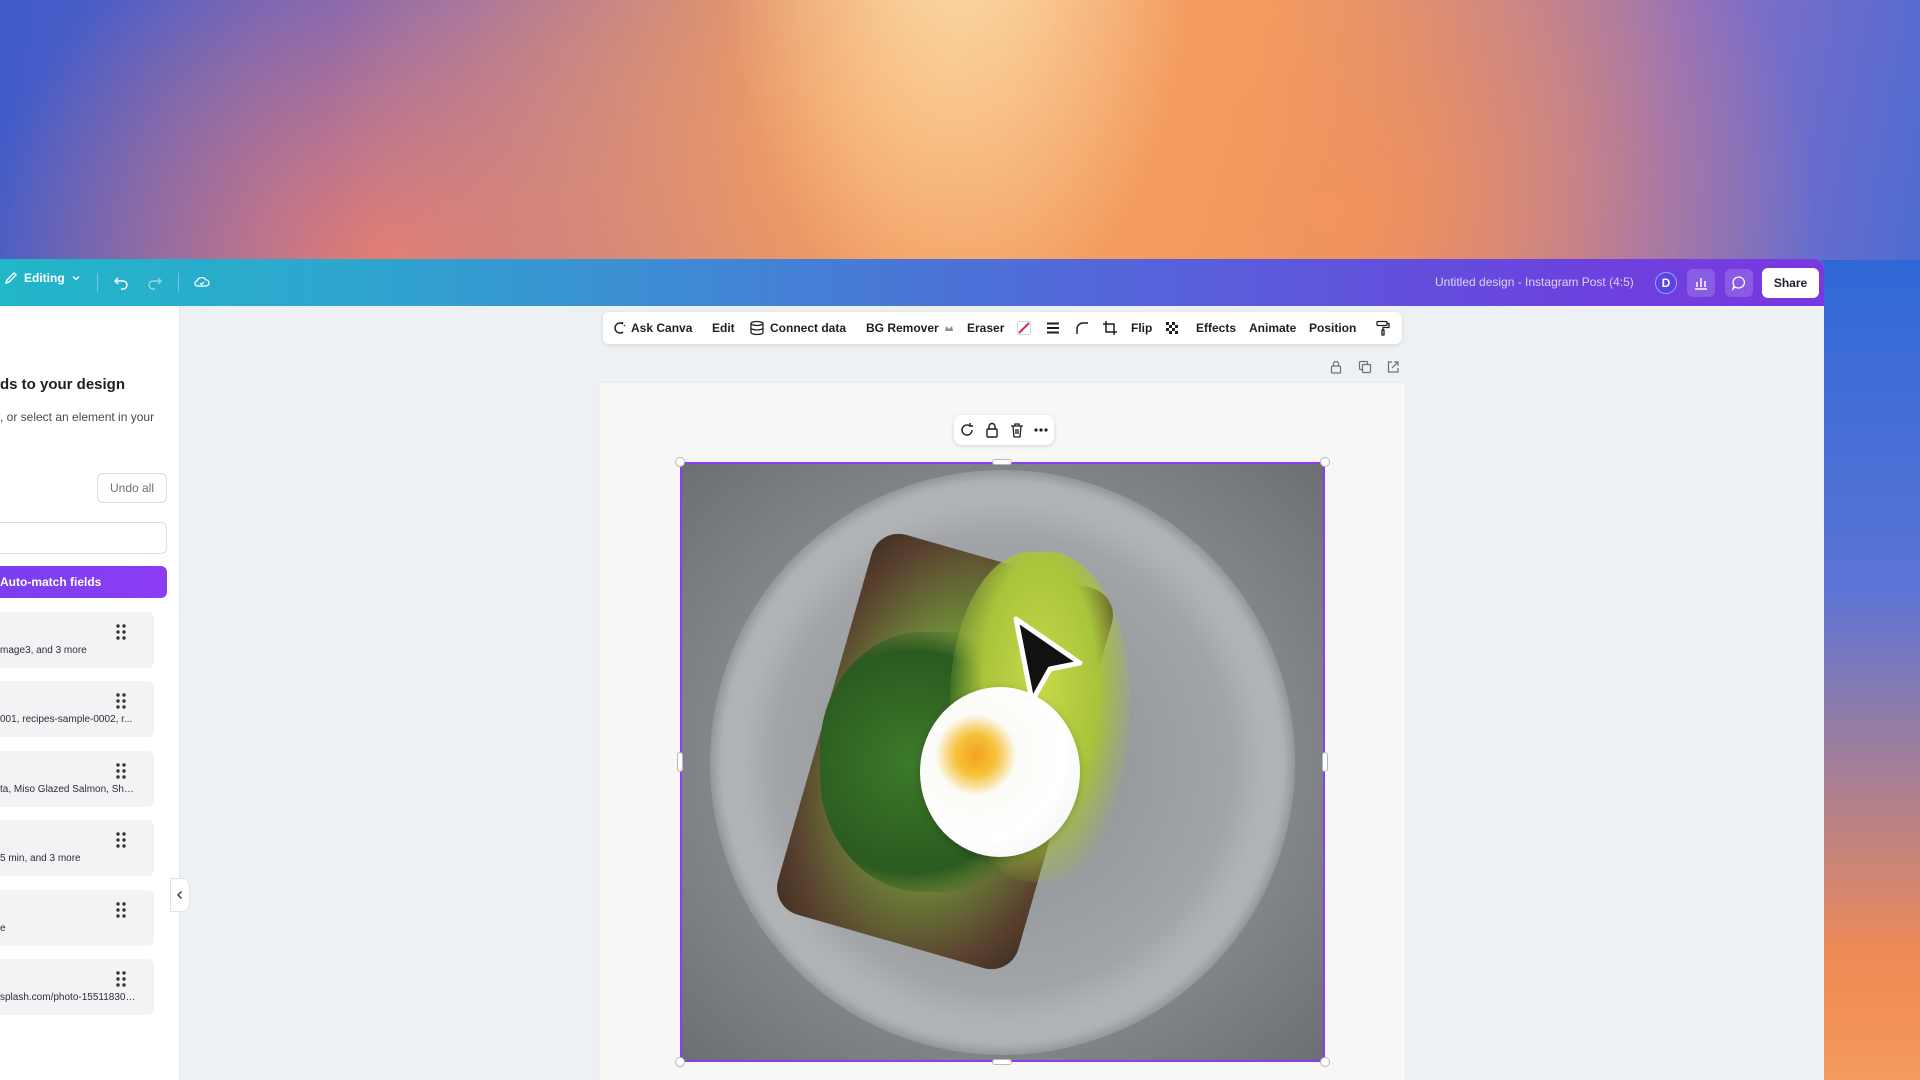 The height and width of the screenshot is (1080, 1920). What do you see at coordinates (132, 488) in the screenshot?
I see `undo-all-button: Undo all` at bounding box center [132, 488].